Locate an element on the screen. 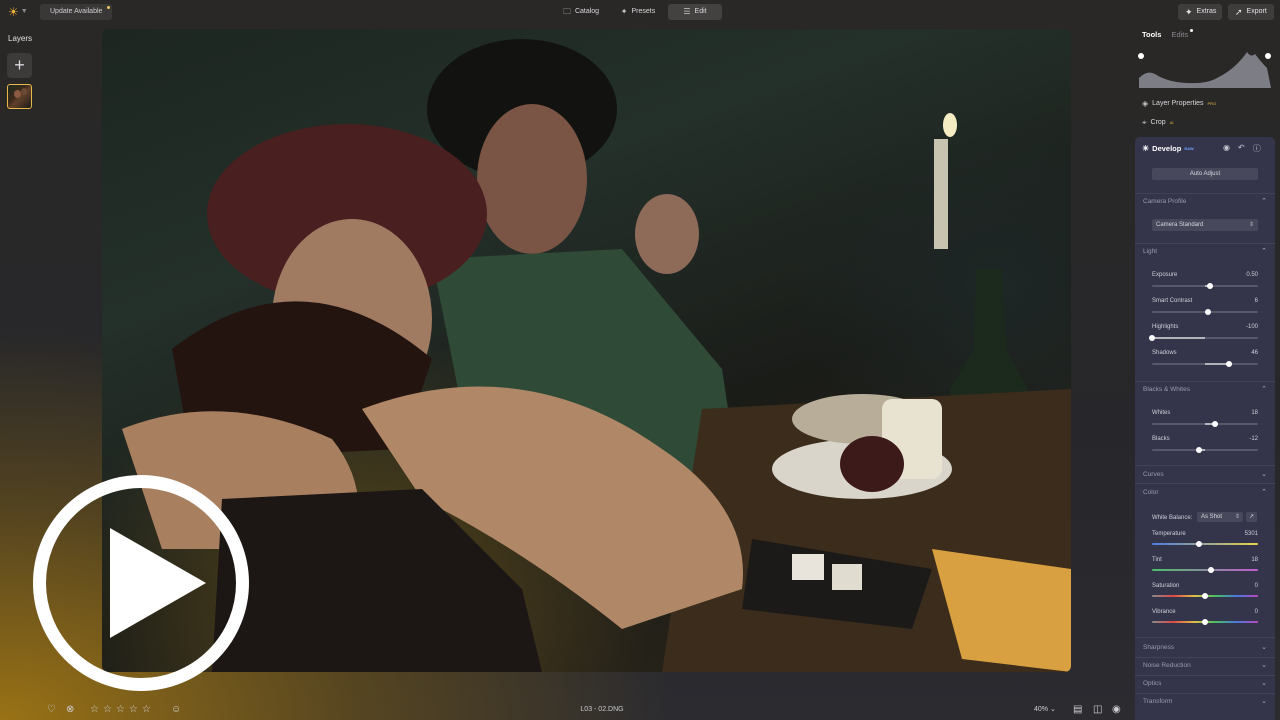 Image resolution: width=1280 pixels, height=720 pixels. blacks-slider is located at coordinates (1205, 450).